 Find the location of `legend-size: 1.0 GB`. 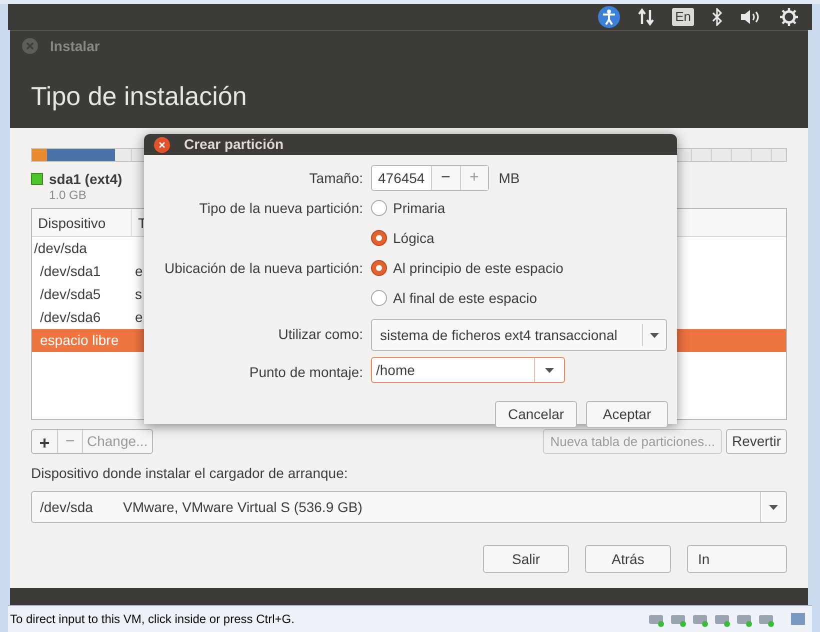

legend-size: 1.0 GB is located at coordinates (68, 195).